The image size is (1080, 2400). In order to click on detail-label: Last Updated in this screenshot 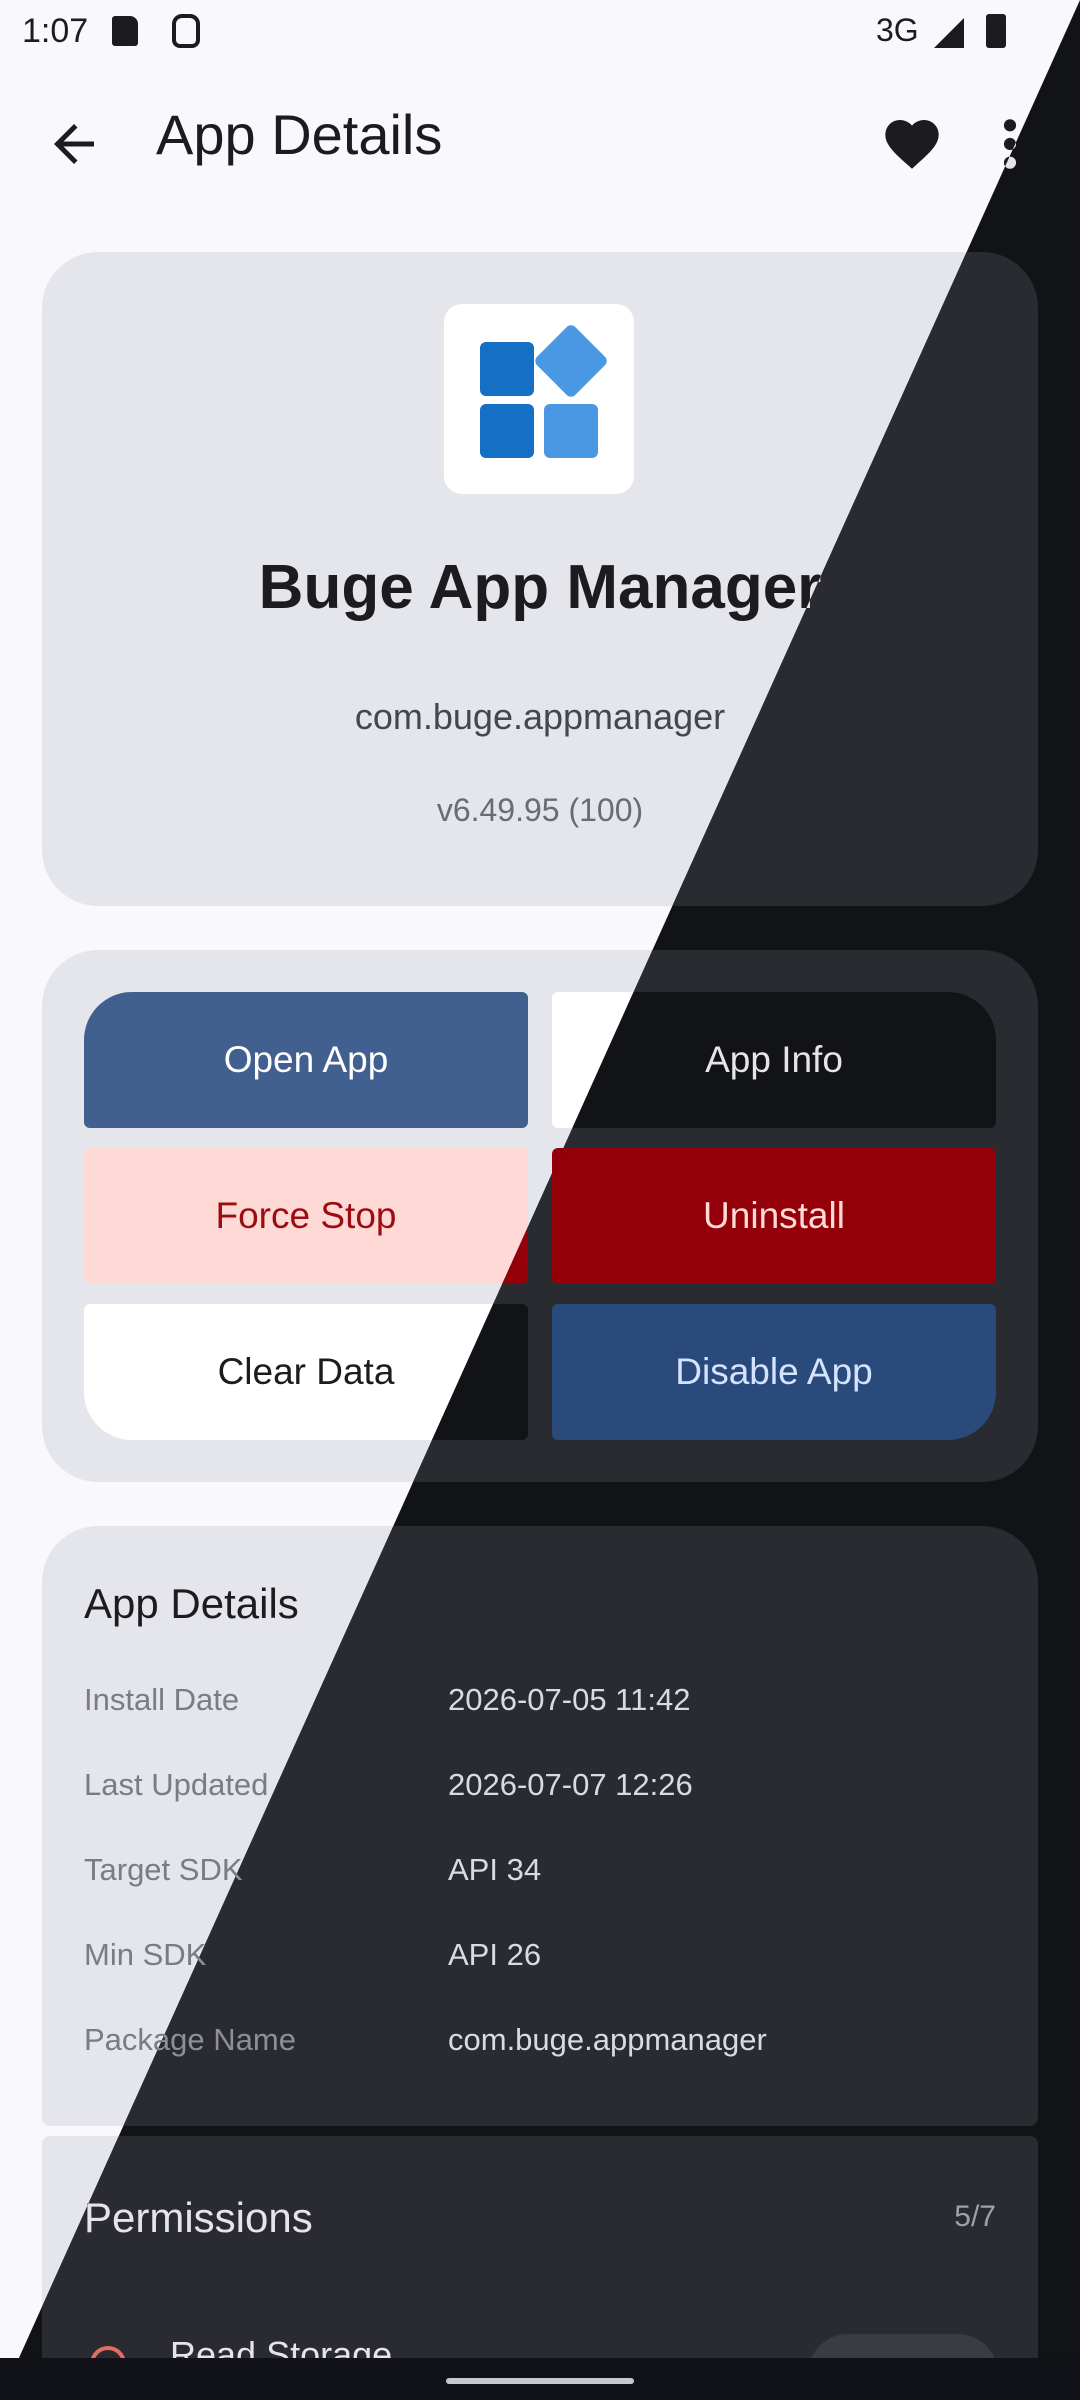, I will do `click(176, 1784)`.